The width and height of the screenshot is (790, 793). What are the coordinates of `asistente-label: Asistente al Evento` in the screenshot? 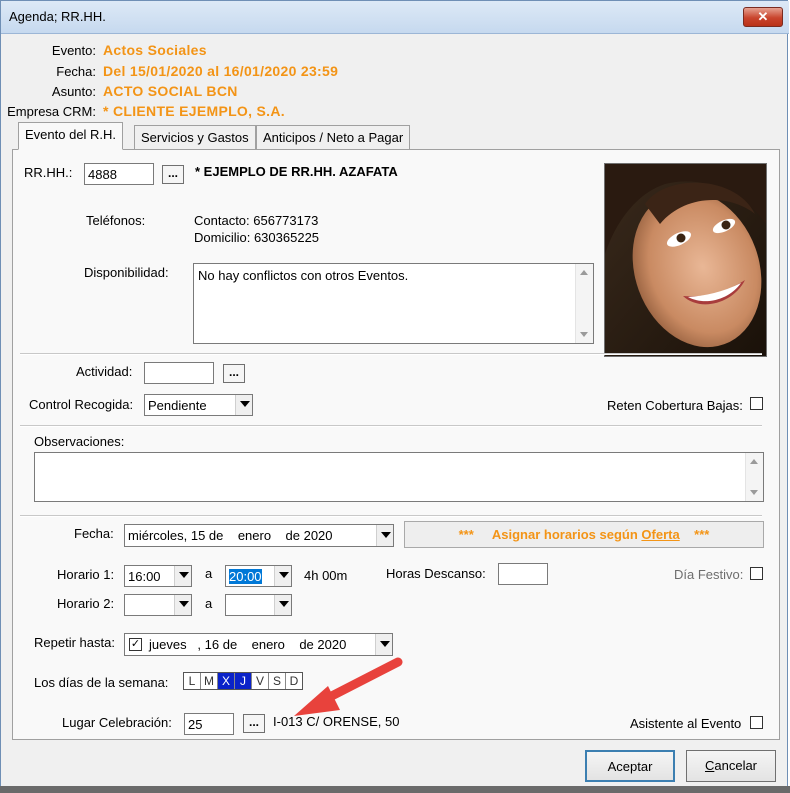 It's located at (686, 723).